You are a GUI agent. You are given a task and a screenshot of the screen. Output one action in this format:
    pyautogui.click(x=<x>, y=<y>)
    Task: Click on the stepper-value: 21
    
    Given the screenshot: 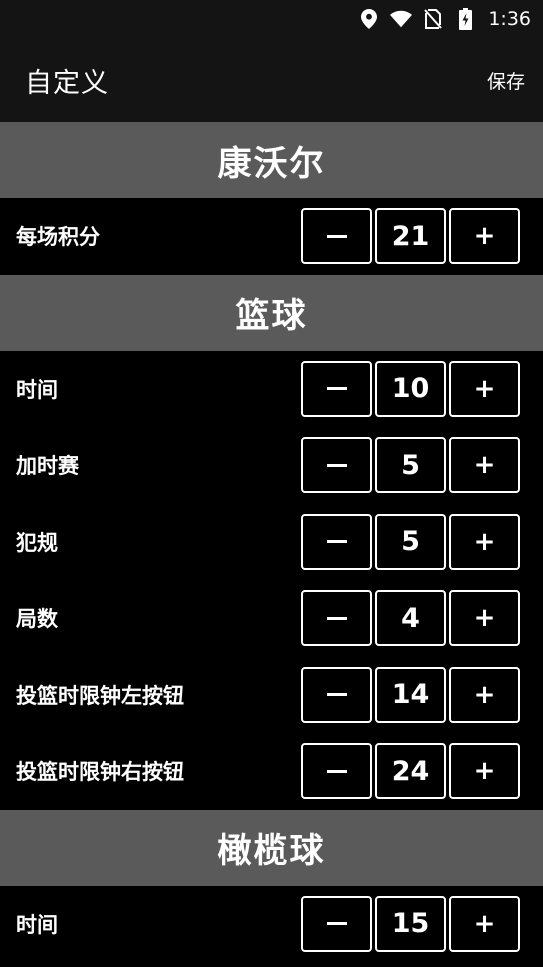 What is the action you would take?
    pyautogui.click(x=410, y=236)
    